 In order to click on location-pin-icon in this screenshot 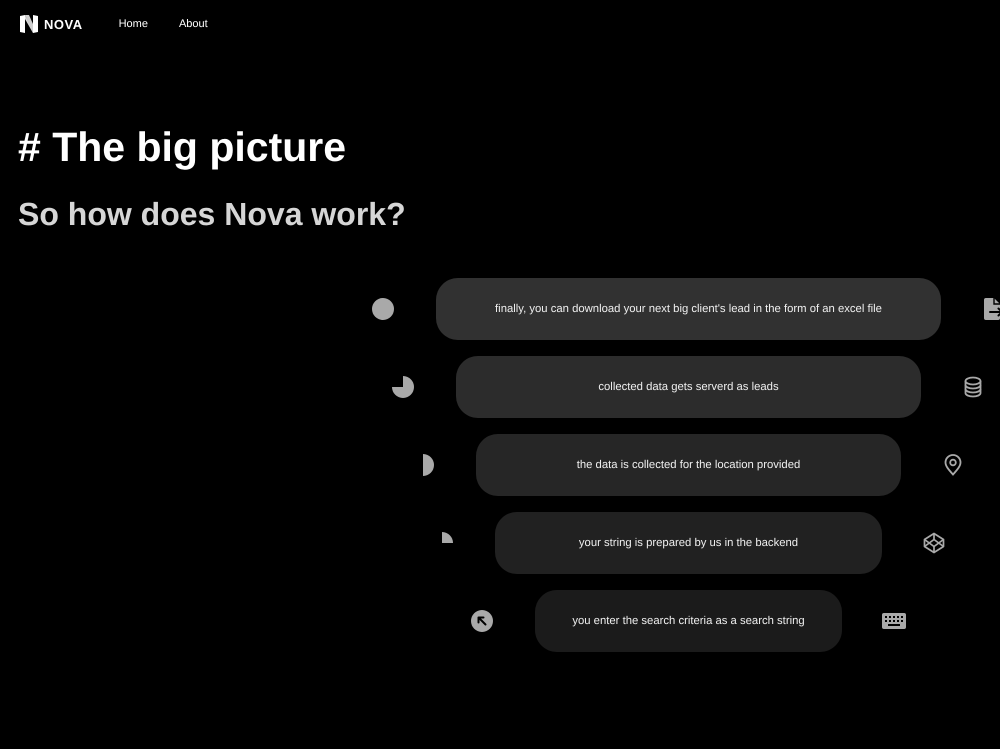, I will do `click(953, 465)`.